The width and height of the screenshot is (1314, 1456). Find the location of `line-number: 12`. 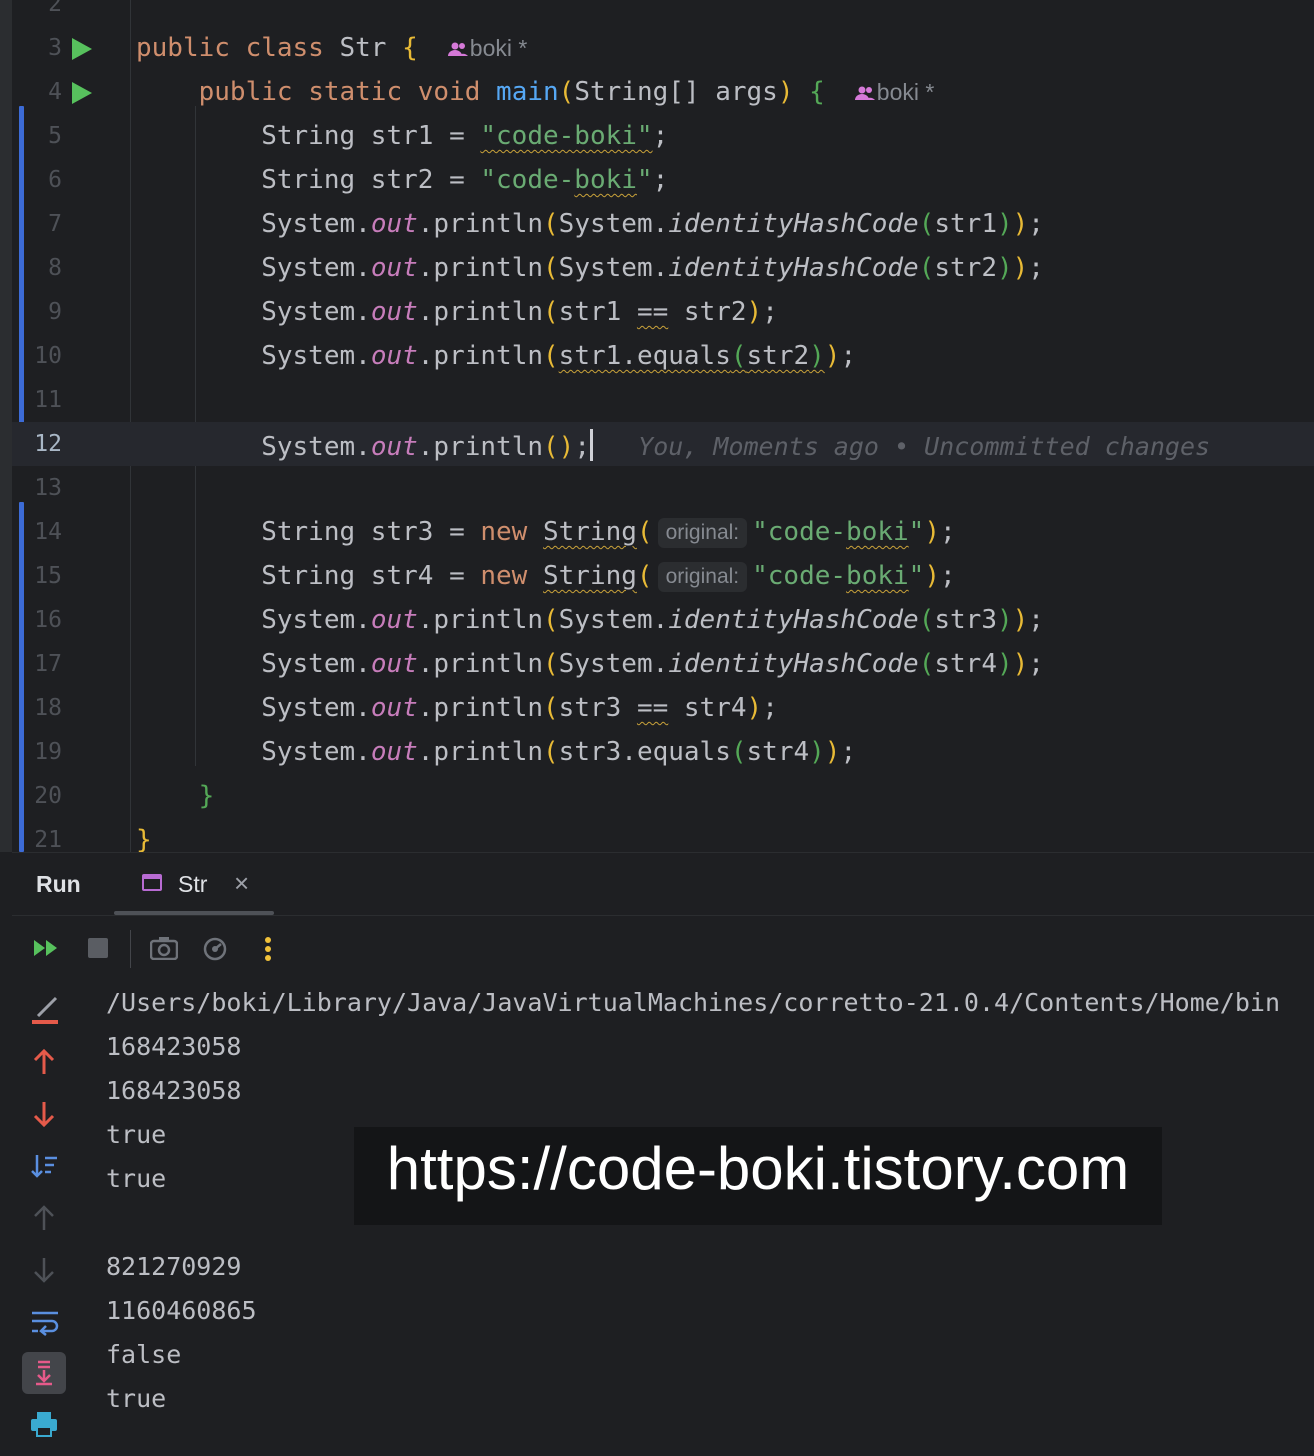

line-number: 12 is located at coordinates (37, 444).